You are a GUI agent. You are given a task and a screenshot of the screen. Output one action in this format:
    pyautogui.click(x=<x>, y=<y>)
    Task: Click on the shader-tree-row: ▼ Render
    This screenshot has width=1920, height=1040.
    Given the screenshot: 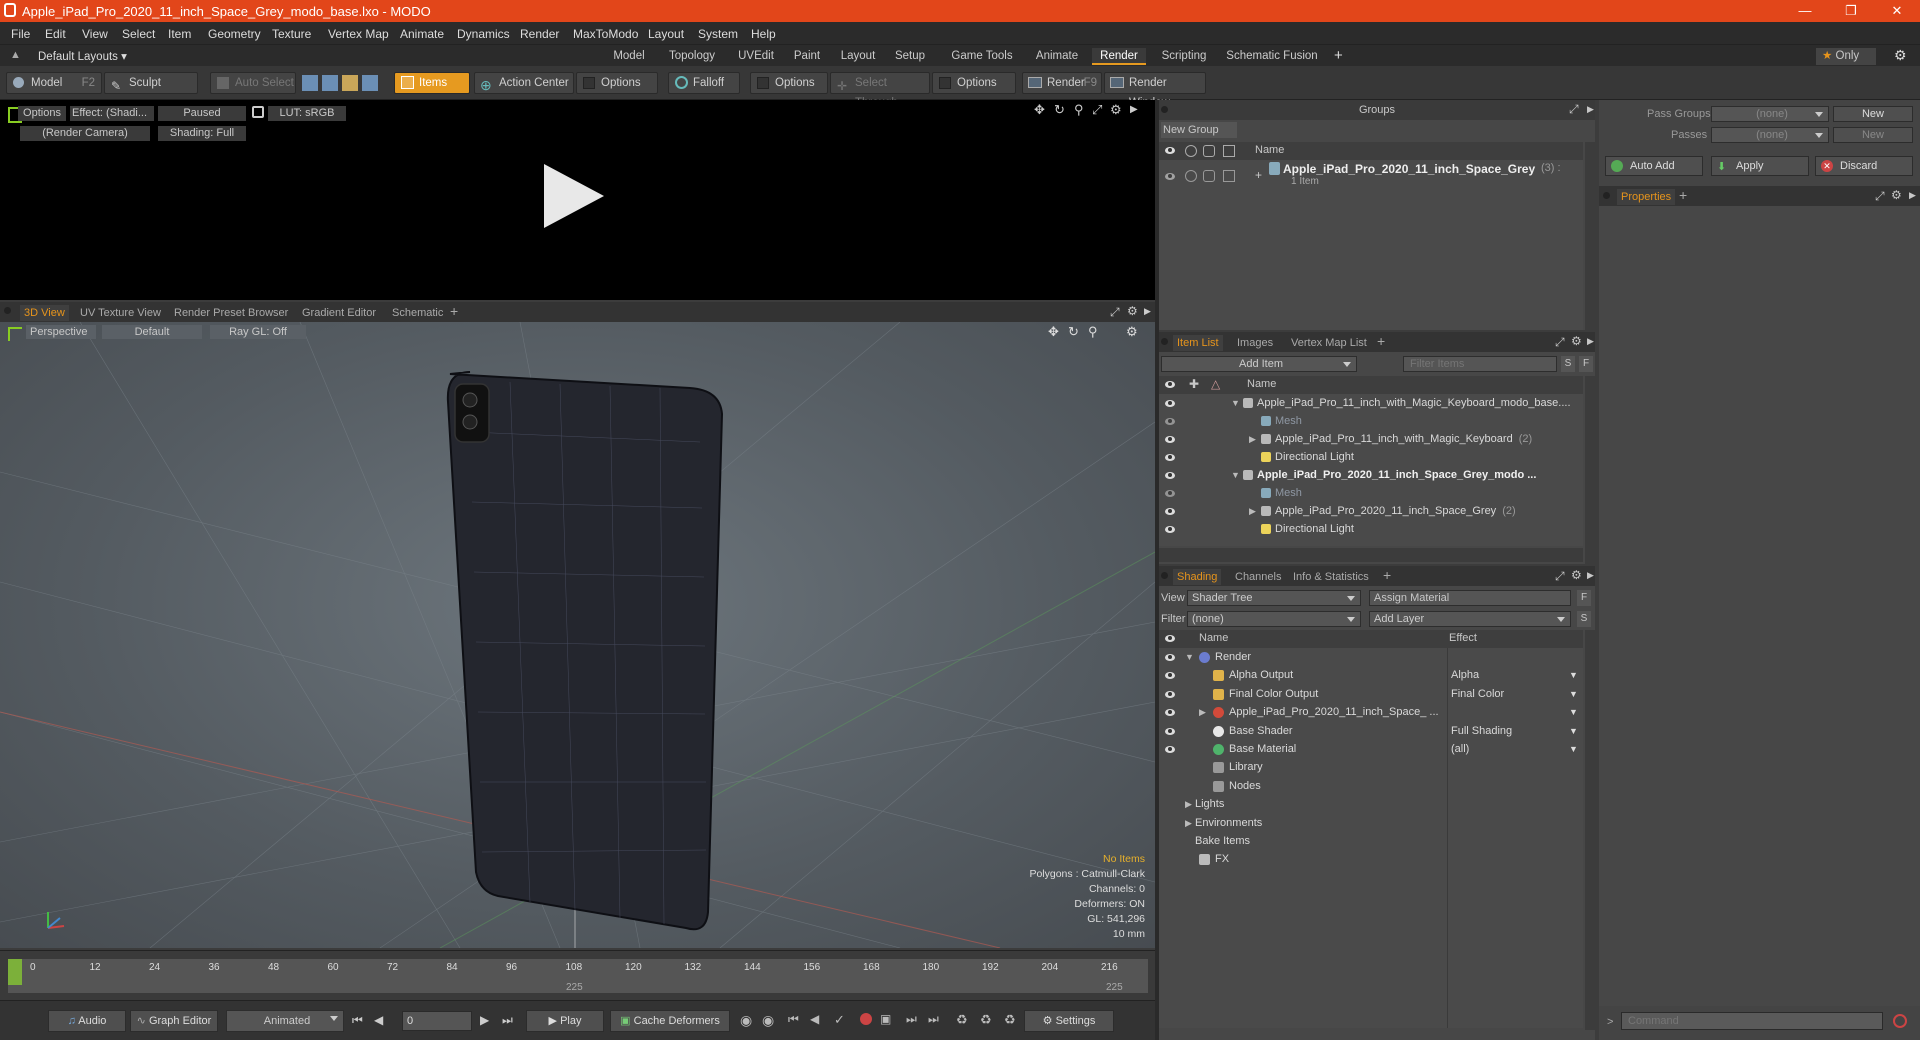 What is the action you would take?
    pyautogui.click(x=1371, y=657)
    